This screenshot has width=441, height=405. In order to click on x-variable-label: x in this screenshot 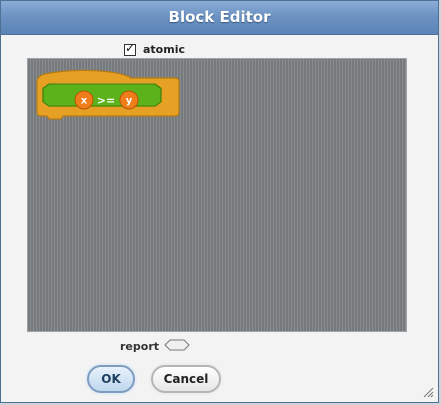, I will do `click(84, 101)`.